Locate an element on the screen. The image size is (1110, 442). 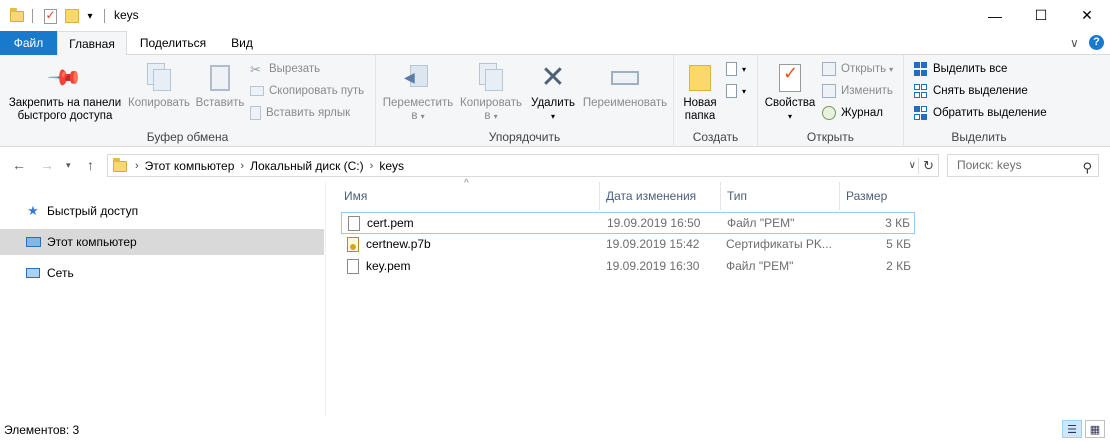
pin-to-quick-access-button: 📌 Закрепить на панели быстрого доступа is located at coordinates (65, 91).